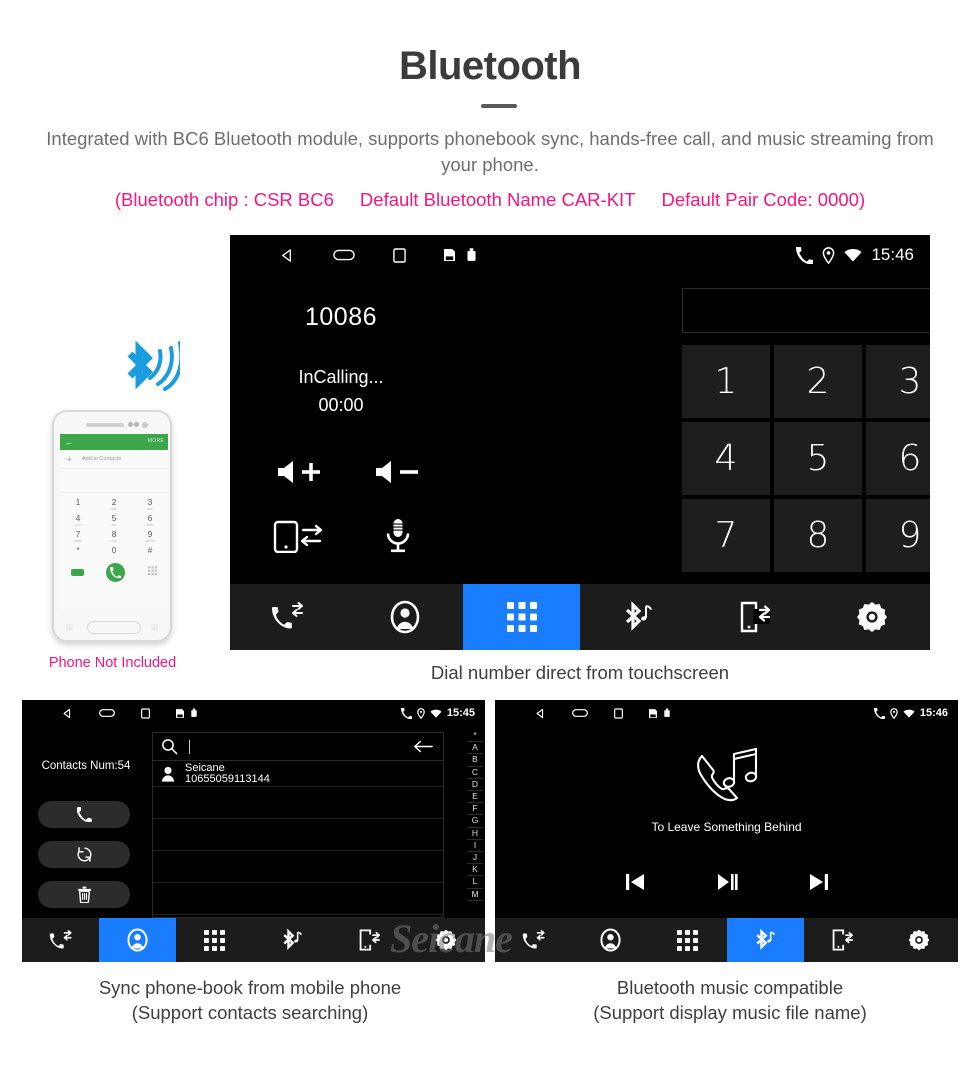 The width and height of the screenshot is (980, 1089). Describe the element at coordinates (475, 760) in the screenshot. I see `alpha-index-item: B` at that location.